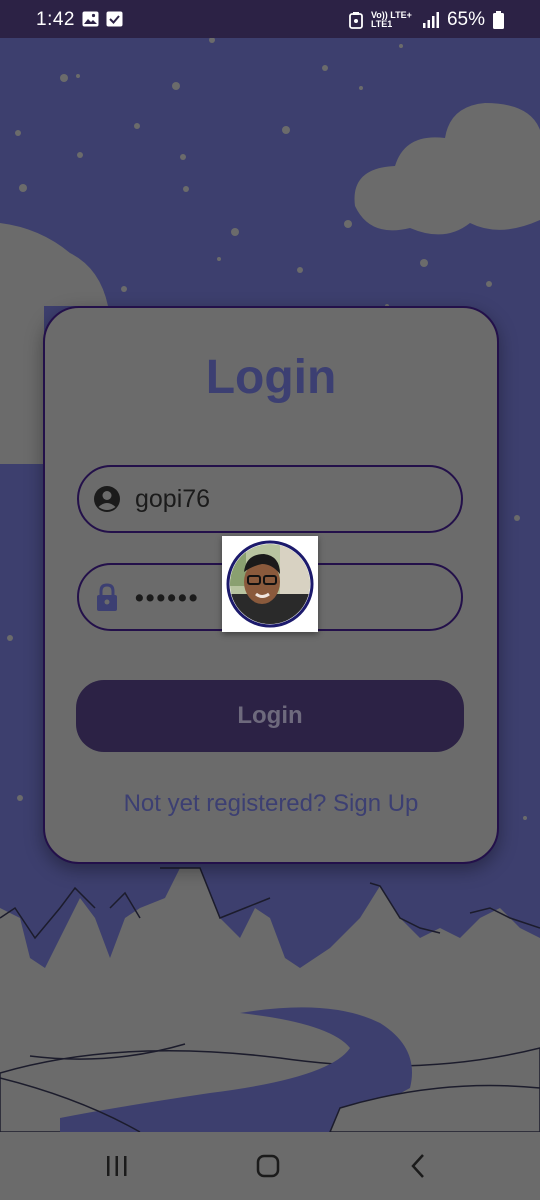 Image resolution: width=540 pixels, height=1200 pixels. What do you see at coordinates (465, 19) in the screenshot?
I see `battery-percent: 65%` at bounding box center [465, 19].